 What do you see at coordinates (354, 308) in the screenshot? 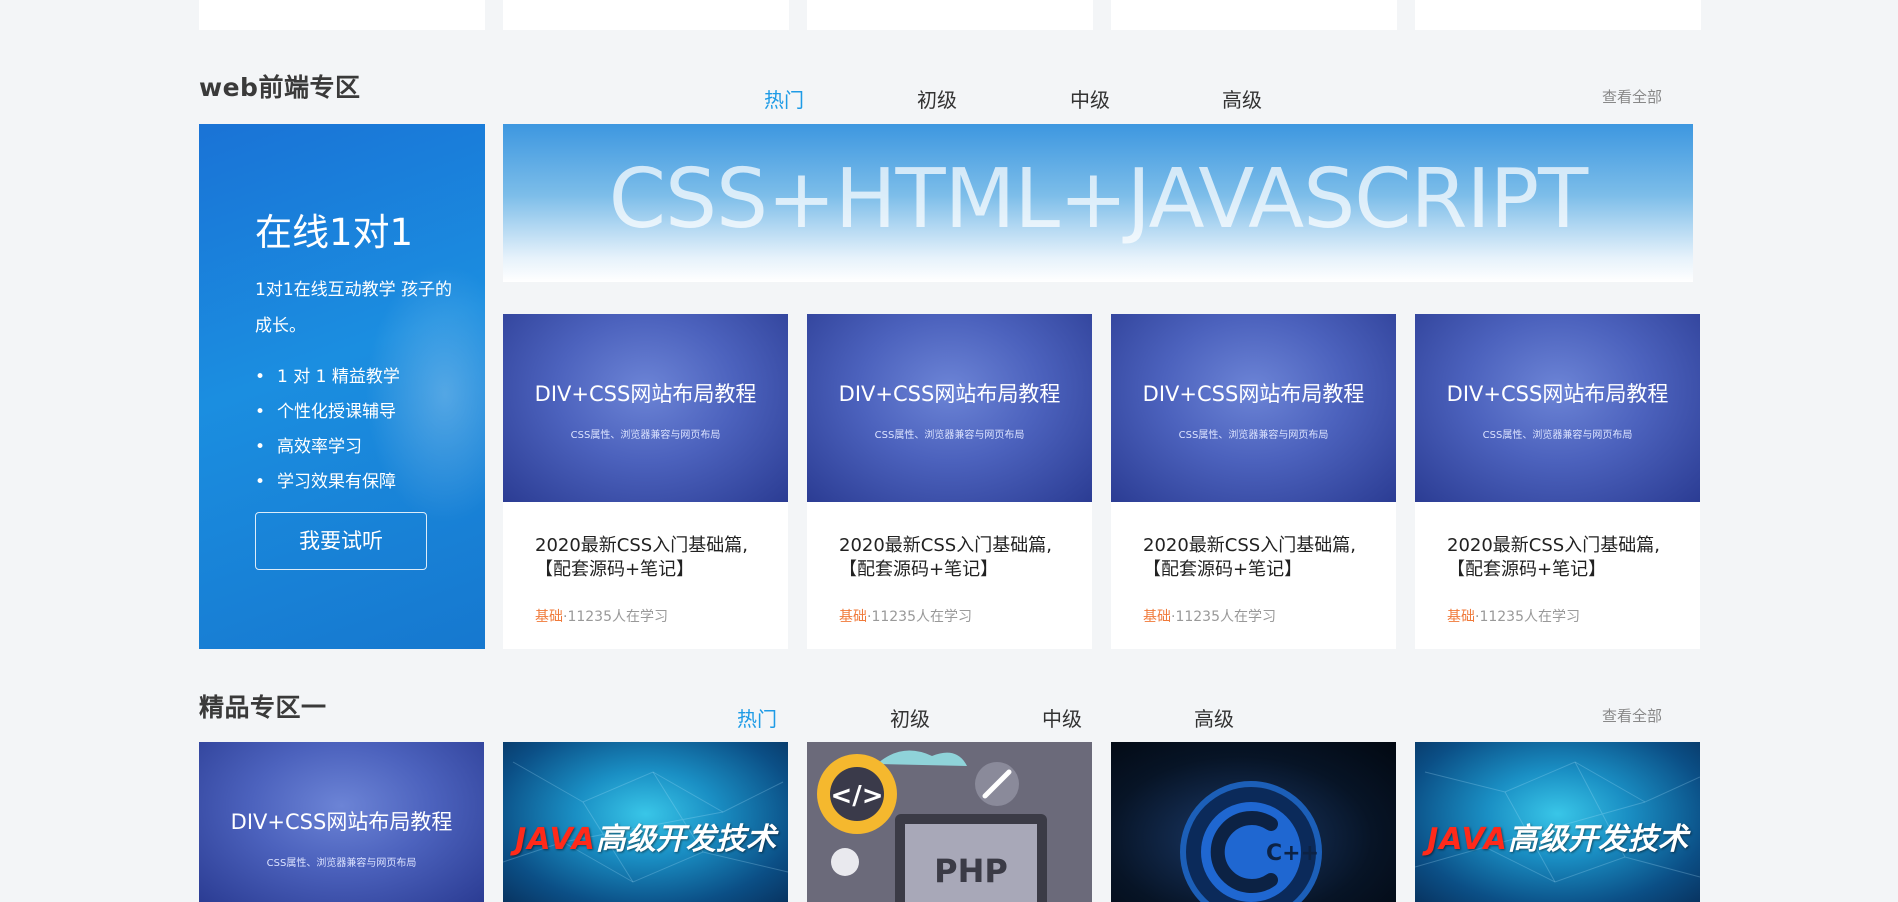
I see `promo-description: 1对1在线互动教学 孩子的成长。` at bounding box center [354, 308].